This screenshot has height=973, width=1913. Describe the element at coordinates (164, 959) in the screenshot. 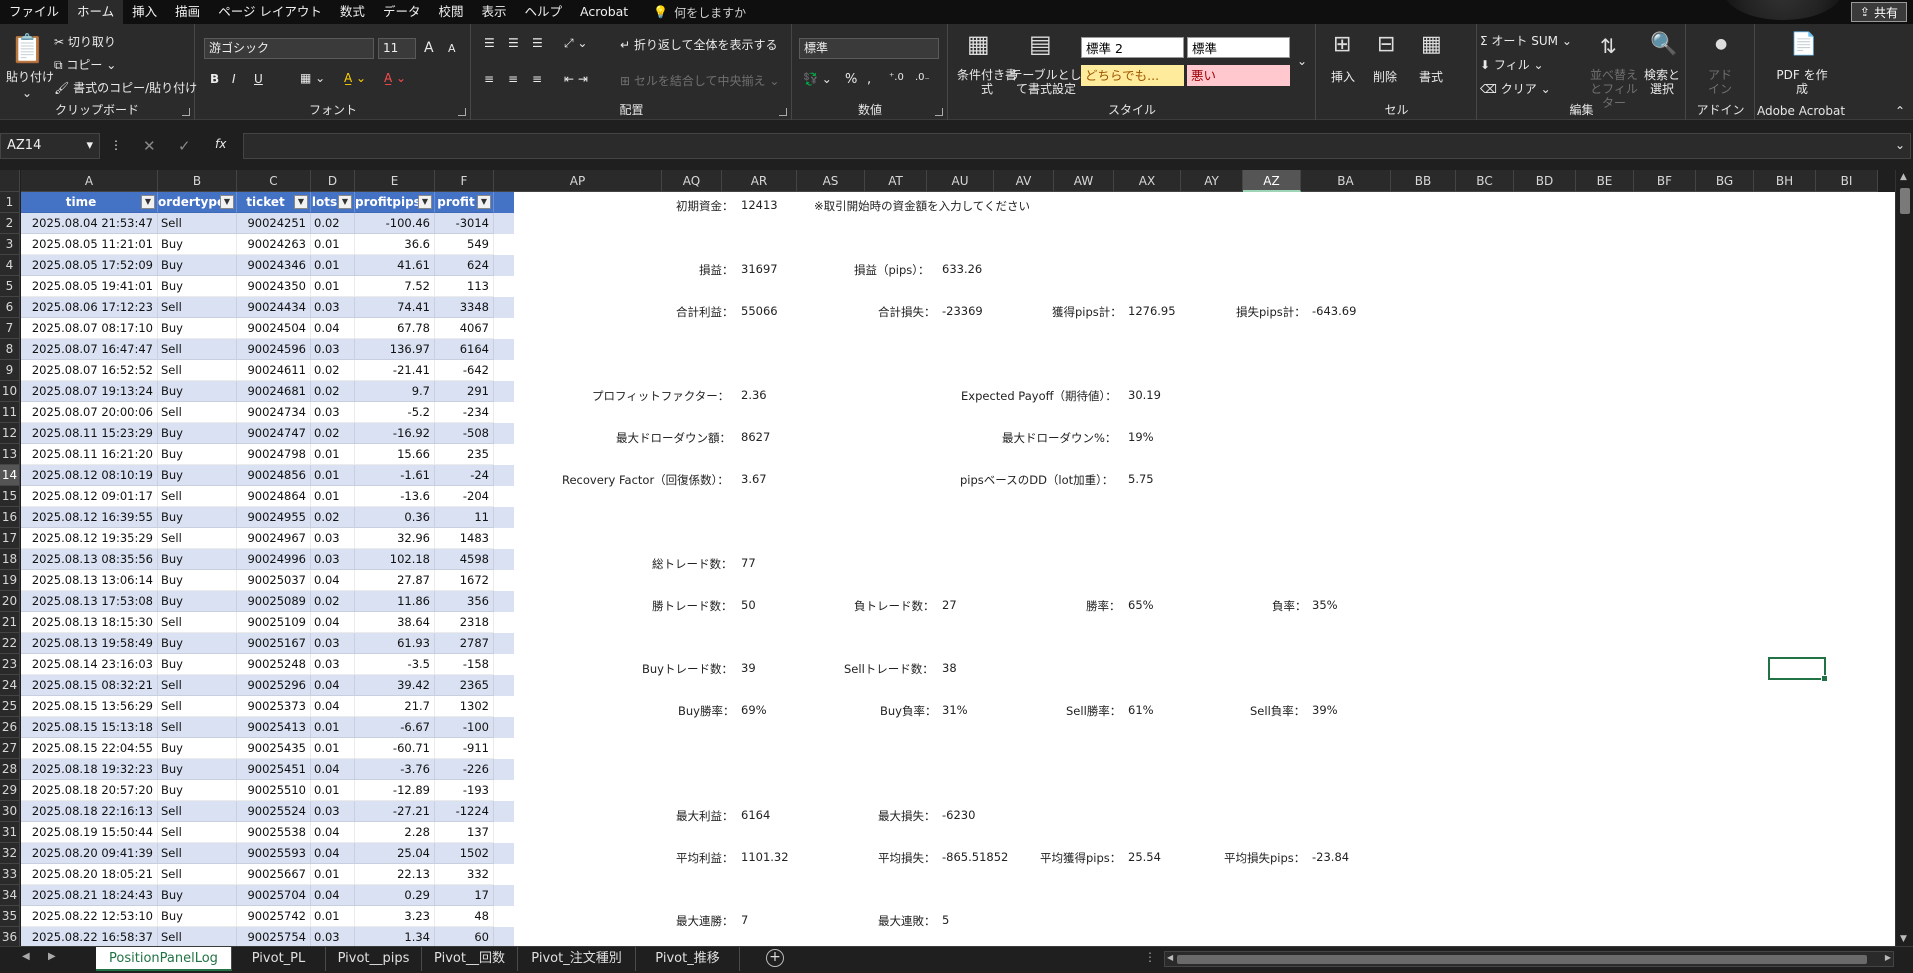

I see `sheet-tab-positionpanellog: PositionPanelLog` at that location.